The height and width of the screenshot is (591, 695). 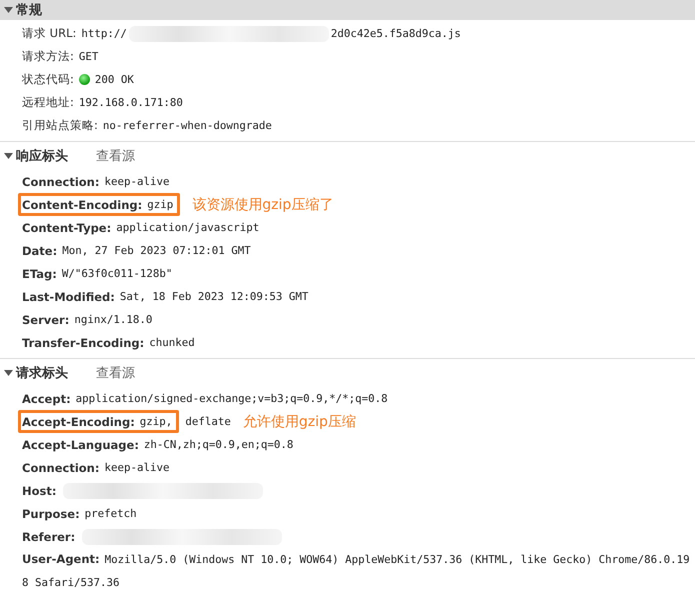 What do you see at coordinates (42, 156) in the screenshot?
I see `section-title: 响应标头` at bounding box center [42, 156].